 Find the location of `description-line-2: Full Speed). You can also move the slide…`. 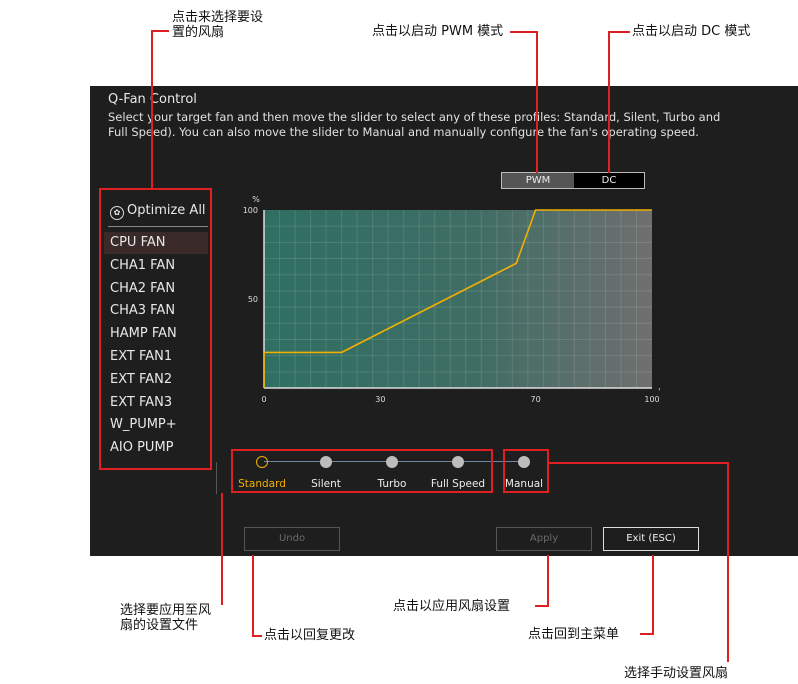

description-line-2: Full Speed). You can also move the slide… is located at coordinates (403, 132).